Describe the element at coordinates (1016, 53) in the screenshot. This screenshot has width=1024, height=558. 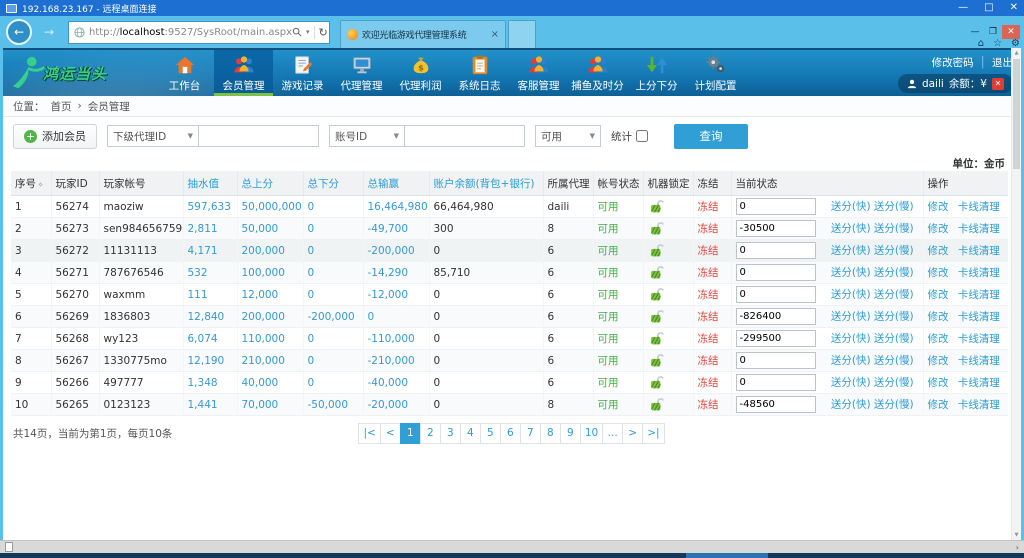
I see `scroll-up-icon: ▲` at that location.